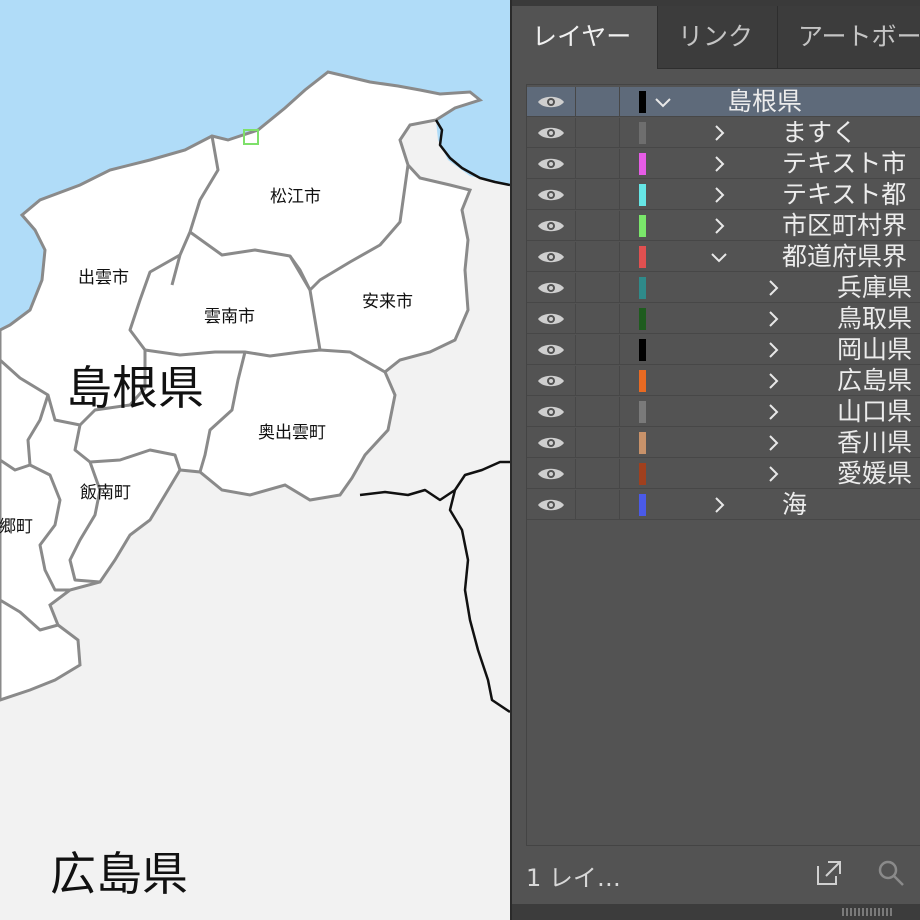 This screenshot has width=920, height=920. What do you see at coordinates (819, 133) in the screenshot?
I see `layer-name: ますく` at bounding box center [819, 133].